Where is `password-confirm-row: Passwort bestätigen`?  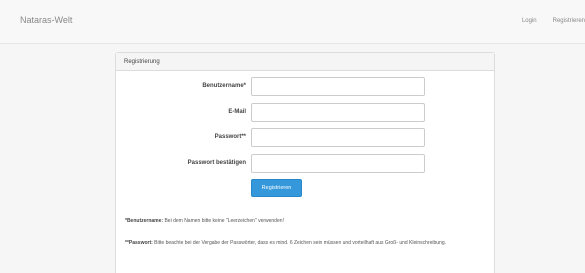
password-confirm-row: Passwort bestätigen is located at coordinates (306, 163).